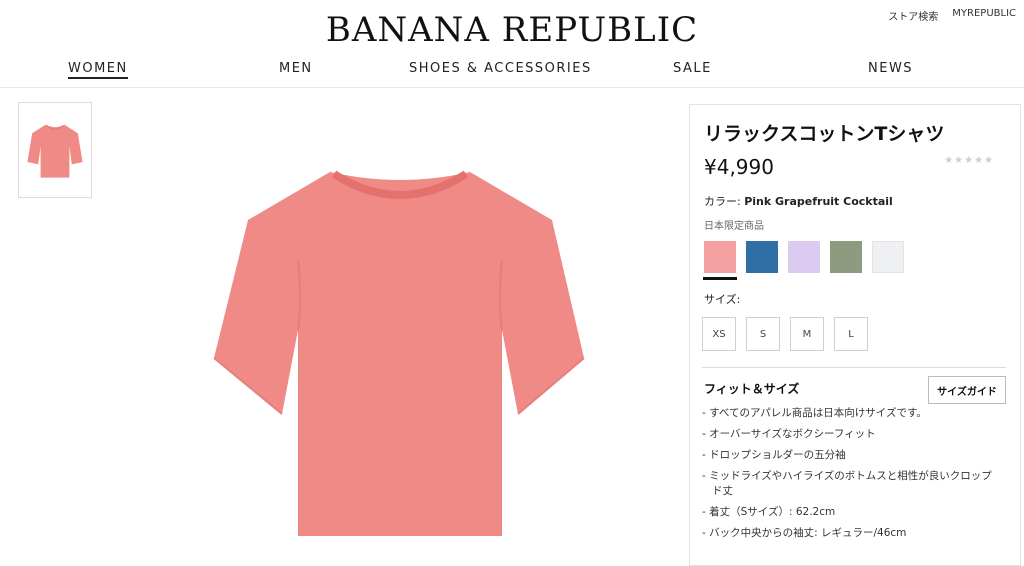 This screenshot has width=1024, height=566. What do you see at coordinates (722, 201) in the screenshot?
I see `color-label: カラー:` at bounding box center [722, 201].